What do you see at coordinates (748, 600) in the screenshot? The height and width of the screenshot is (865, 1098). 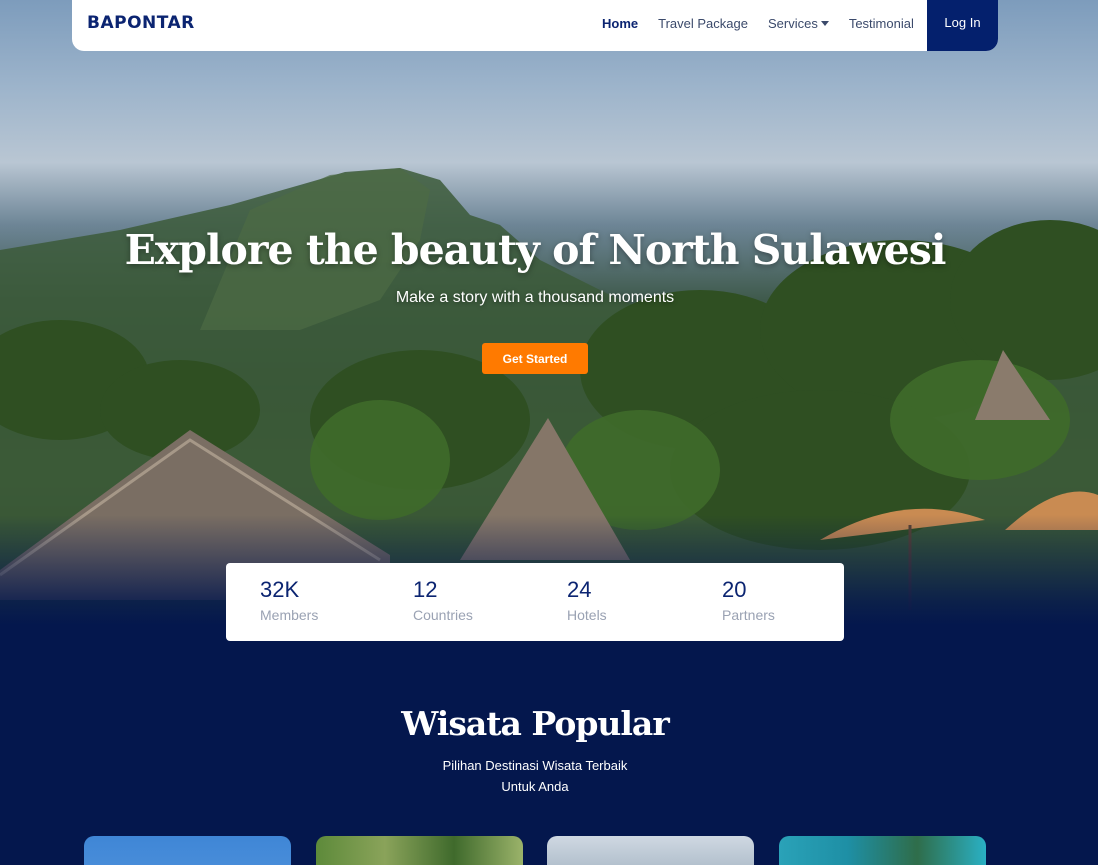 I see `stat-partners: 20 Partners` at bounding box center [748, 600].